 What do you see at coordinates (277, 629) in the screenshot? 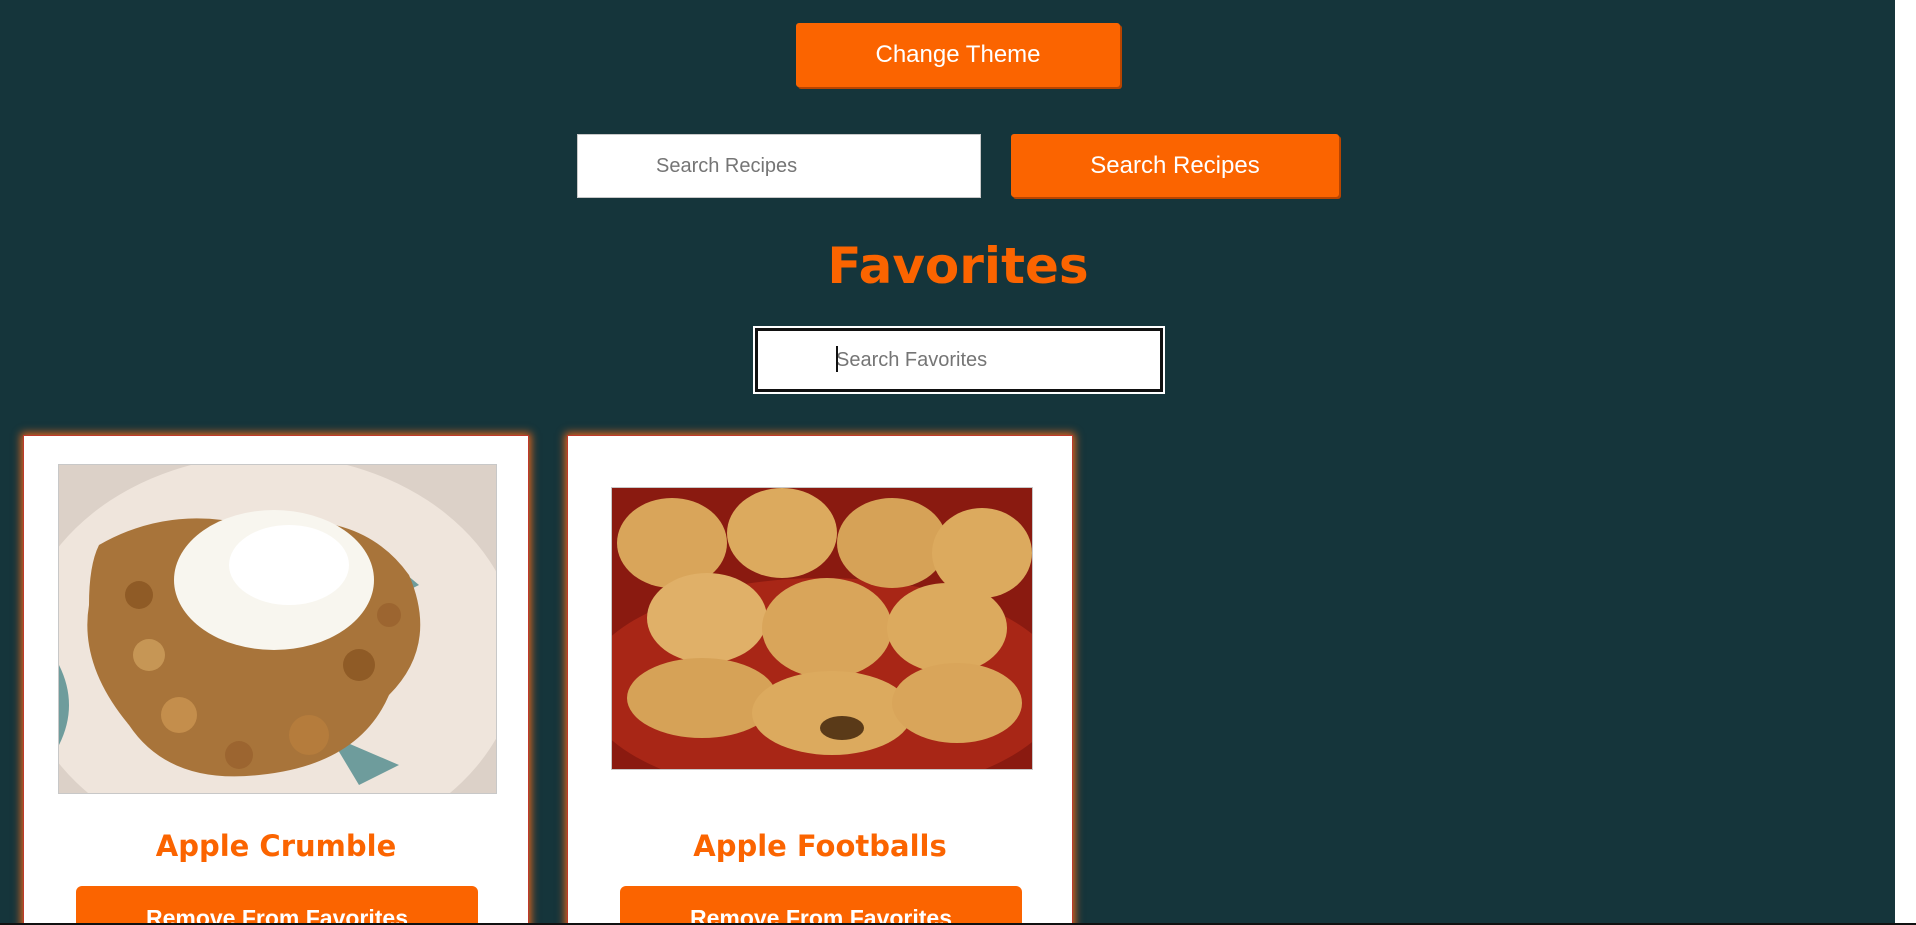
I see `apple-crumble-image` at bounding box center [277, 629].